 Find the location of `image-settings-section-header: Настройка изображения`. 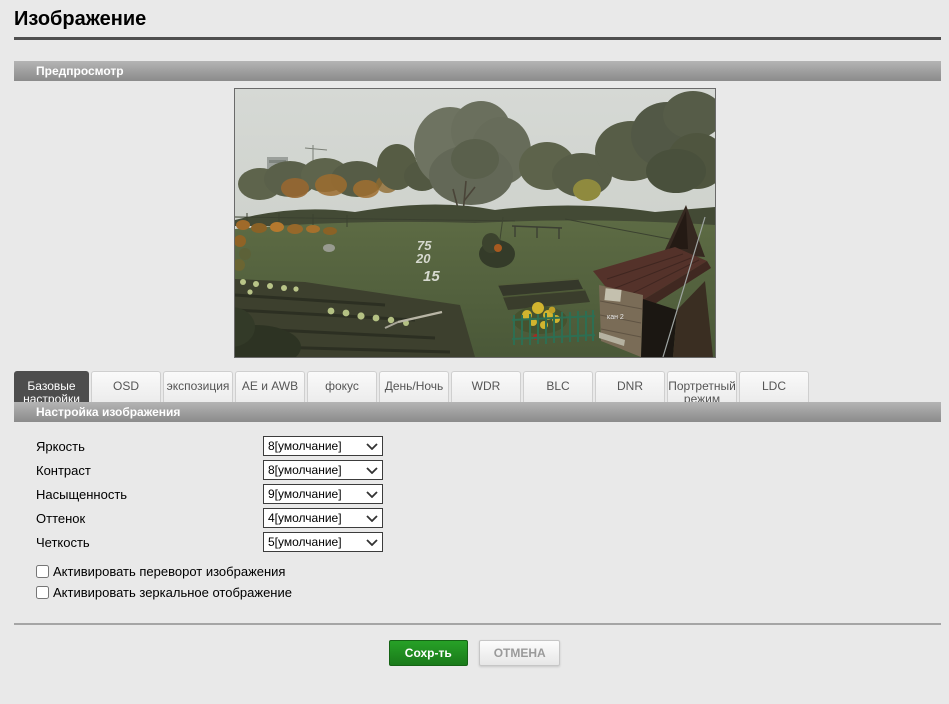

image-settings-section-header: Настройка изображения is located at coordinates (477, 412).